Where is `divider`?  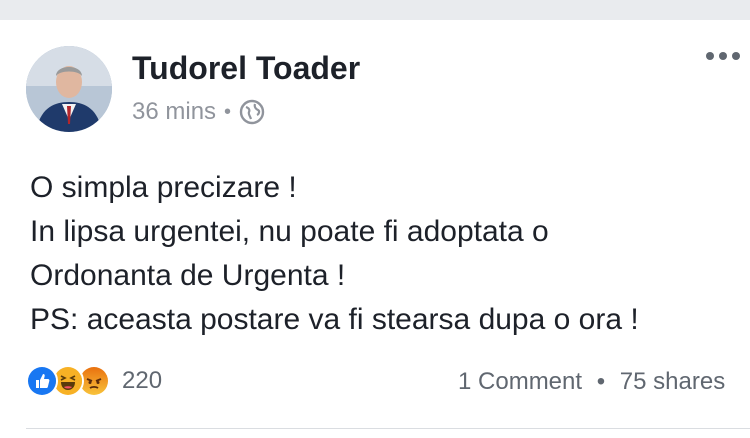
divider is located at coordinates (388, 428).